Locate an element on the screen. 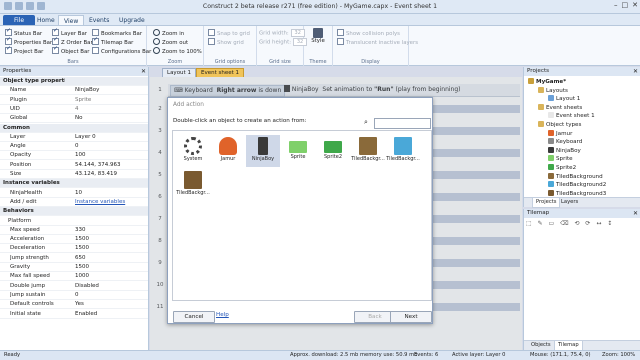 This screenshot has height=360, width=640. next-button: Next is located at coordinates (411, 317).